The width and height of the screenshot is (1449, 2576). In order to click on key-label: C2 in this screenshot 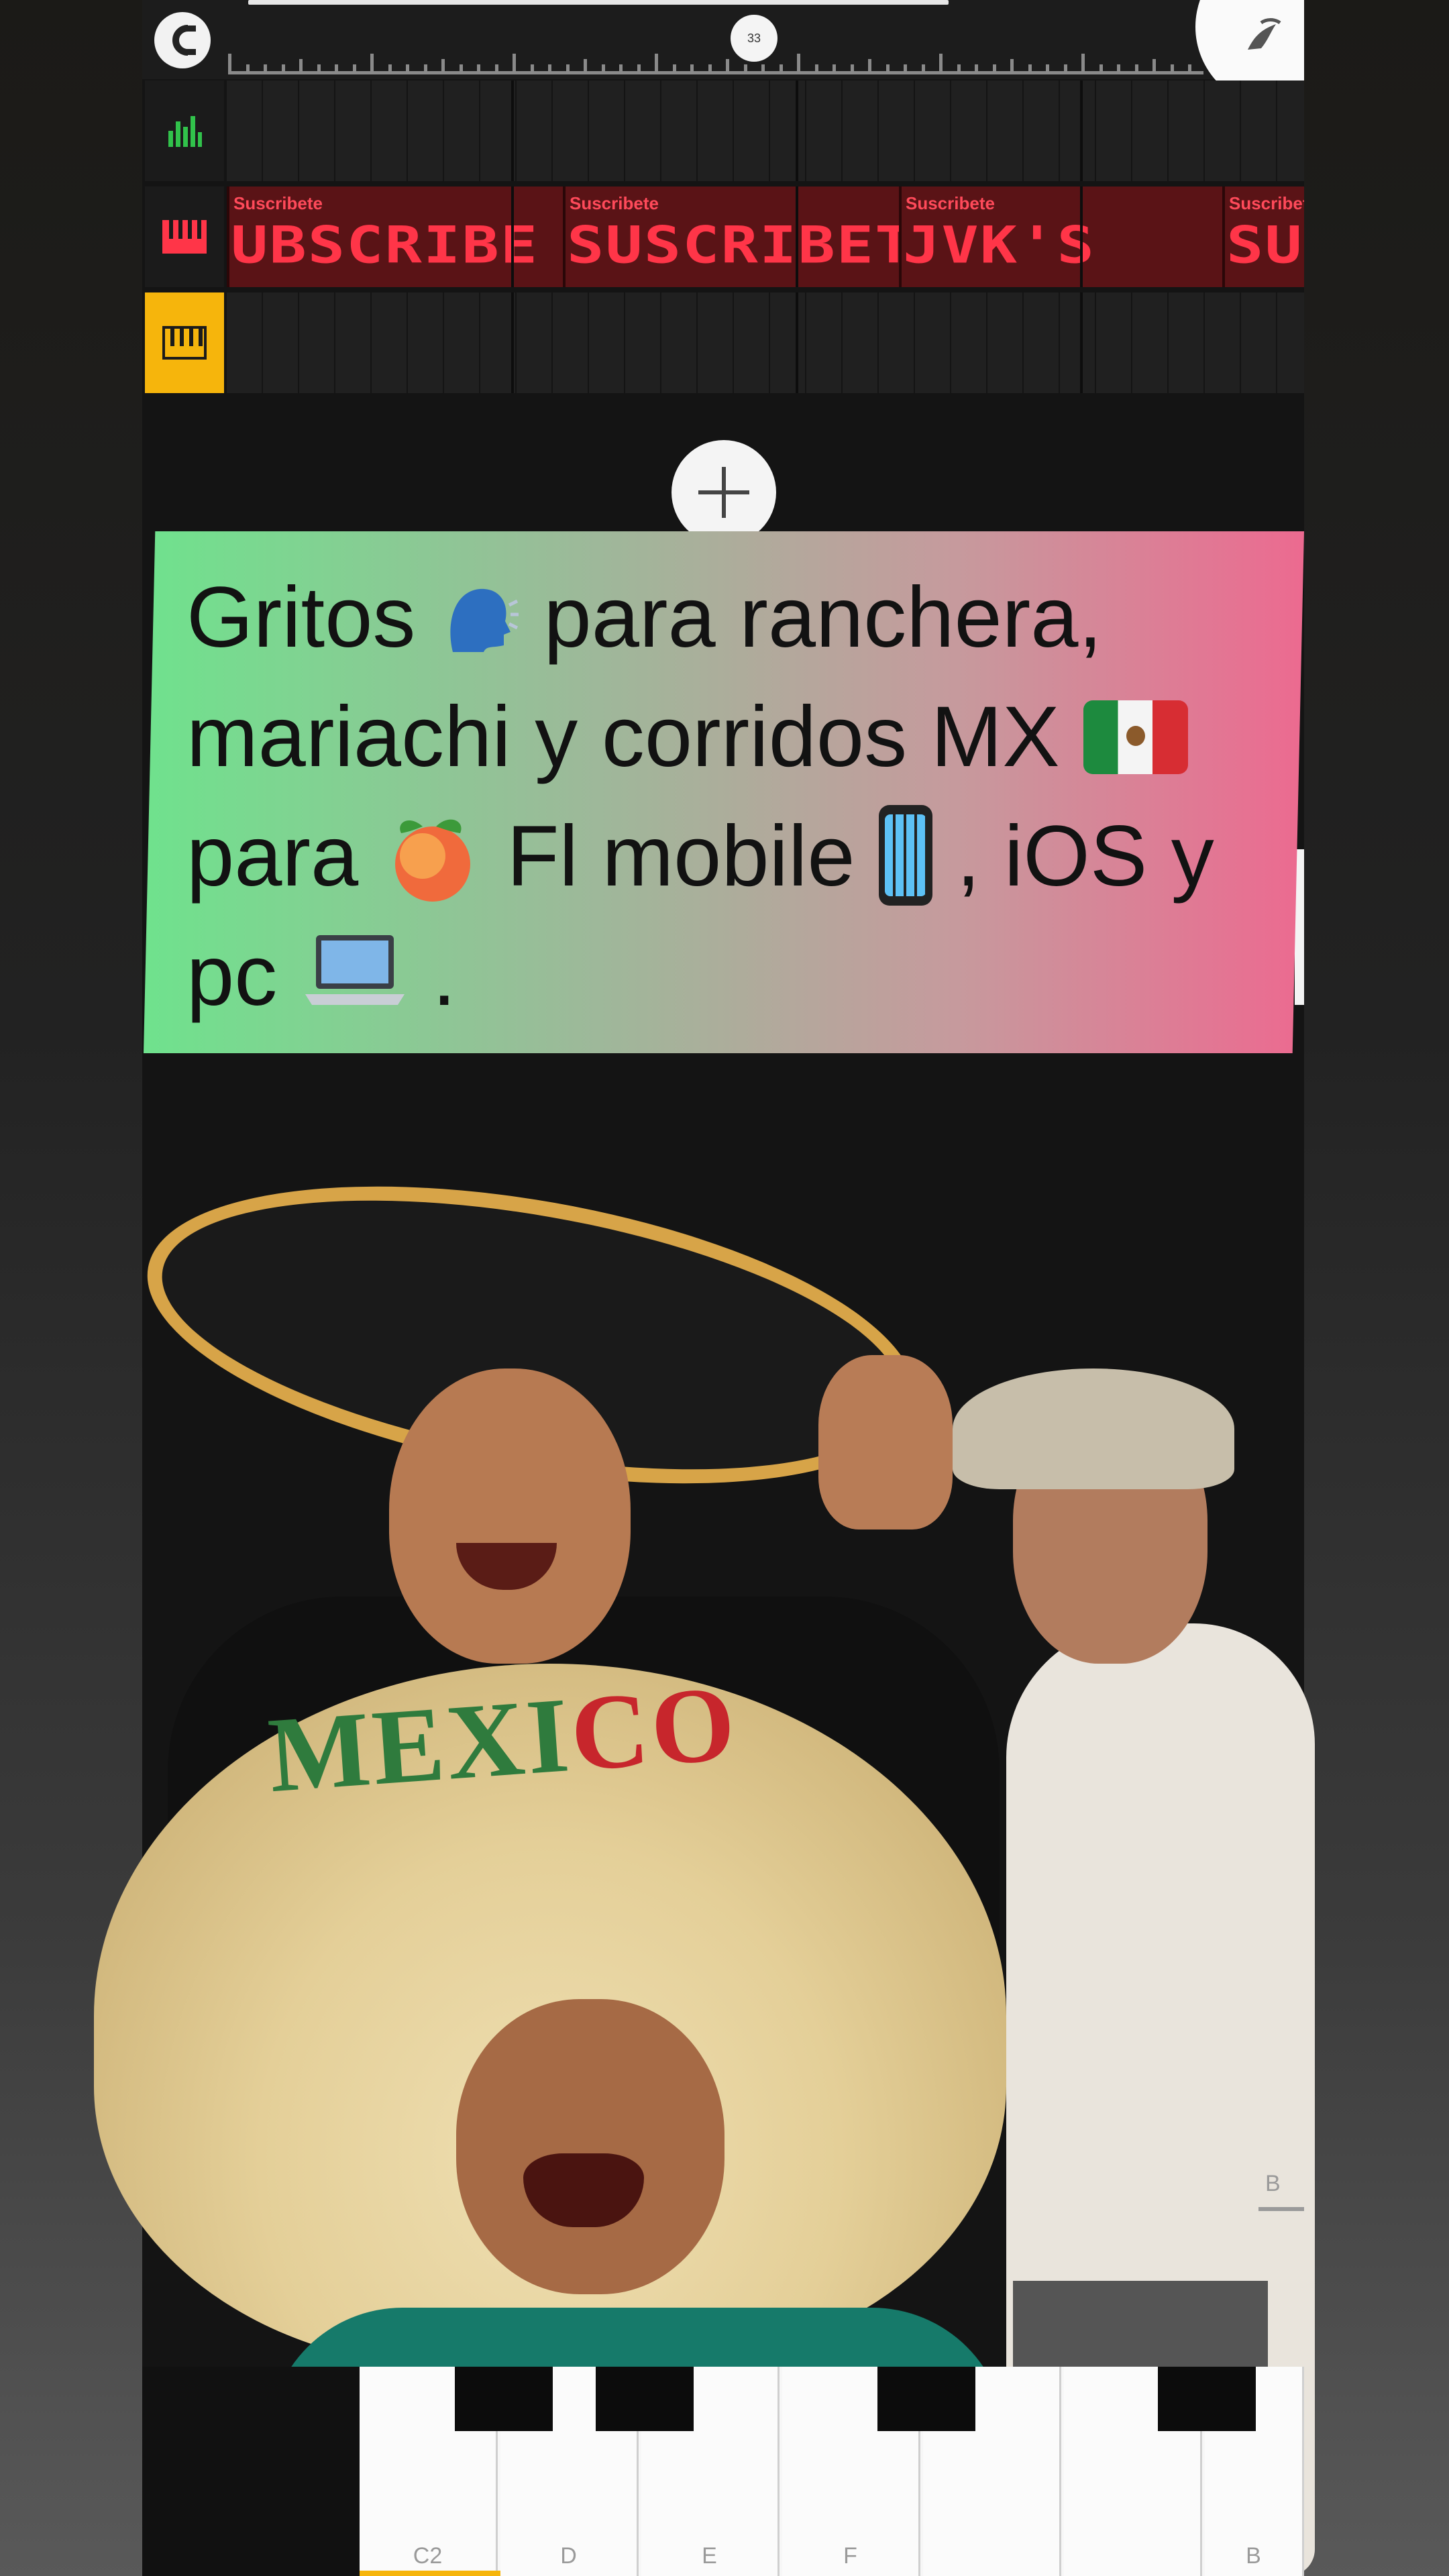, I will do `click(428, 2556)`.